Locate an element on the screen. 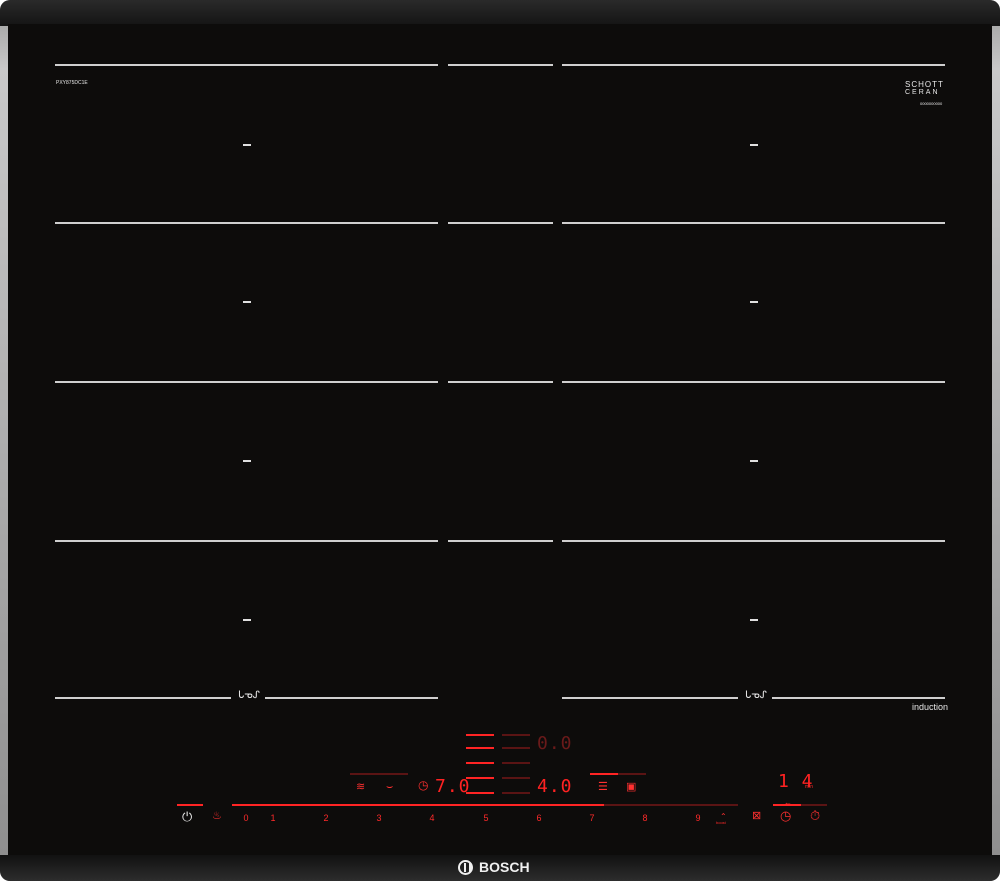  bosch-logo: BOSCH is located at coordinates (503, 867).